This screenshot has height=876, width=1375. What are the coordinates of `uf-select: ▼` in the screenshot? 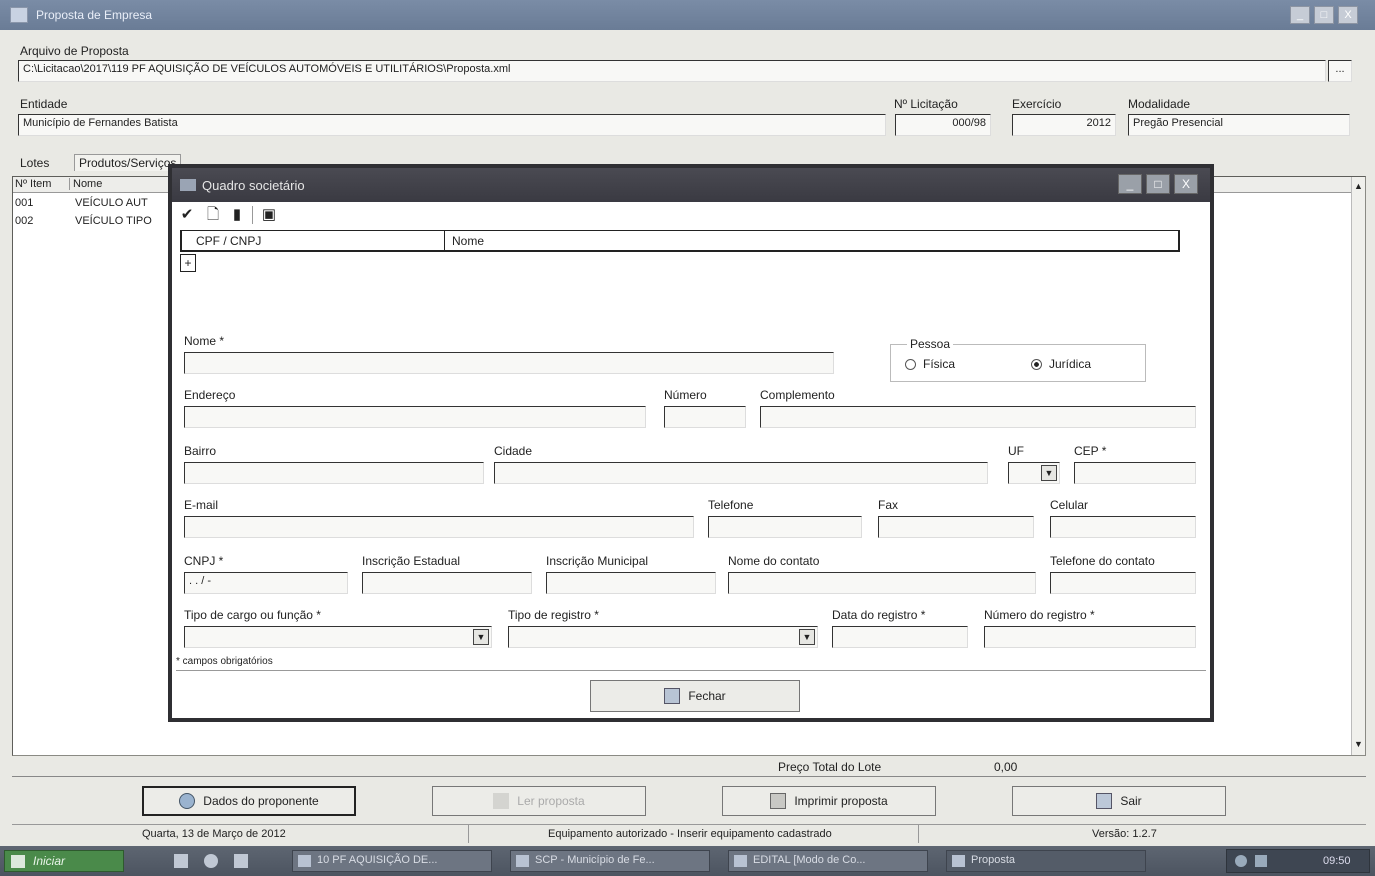 It's located at (1034, 473).